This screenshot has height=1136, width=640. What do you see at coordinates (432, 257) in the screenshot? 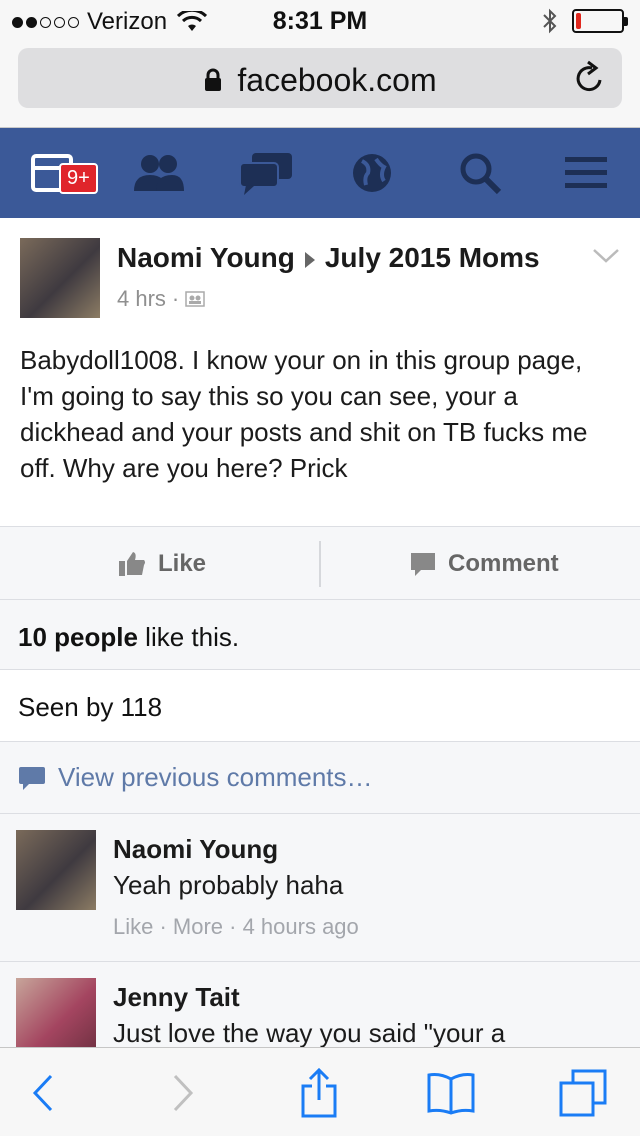
I see `group-name: July 2015 Moms` at bounding box center [432, 257].